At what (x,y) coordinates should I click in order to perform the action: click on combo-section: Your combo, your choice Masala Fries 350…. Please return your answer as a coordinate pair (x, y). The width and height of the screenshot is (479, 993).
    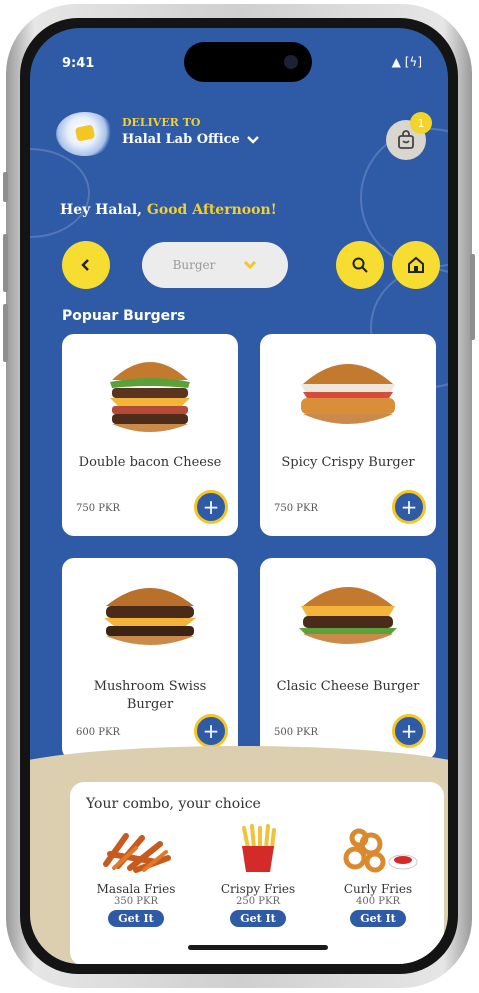
    Looking at the image, I should click on (257, 873).